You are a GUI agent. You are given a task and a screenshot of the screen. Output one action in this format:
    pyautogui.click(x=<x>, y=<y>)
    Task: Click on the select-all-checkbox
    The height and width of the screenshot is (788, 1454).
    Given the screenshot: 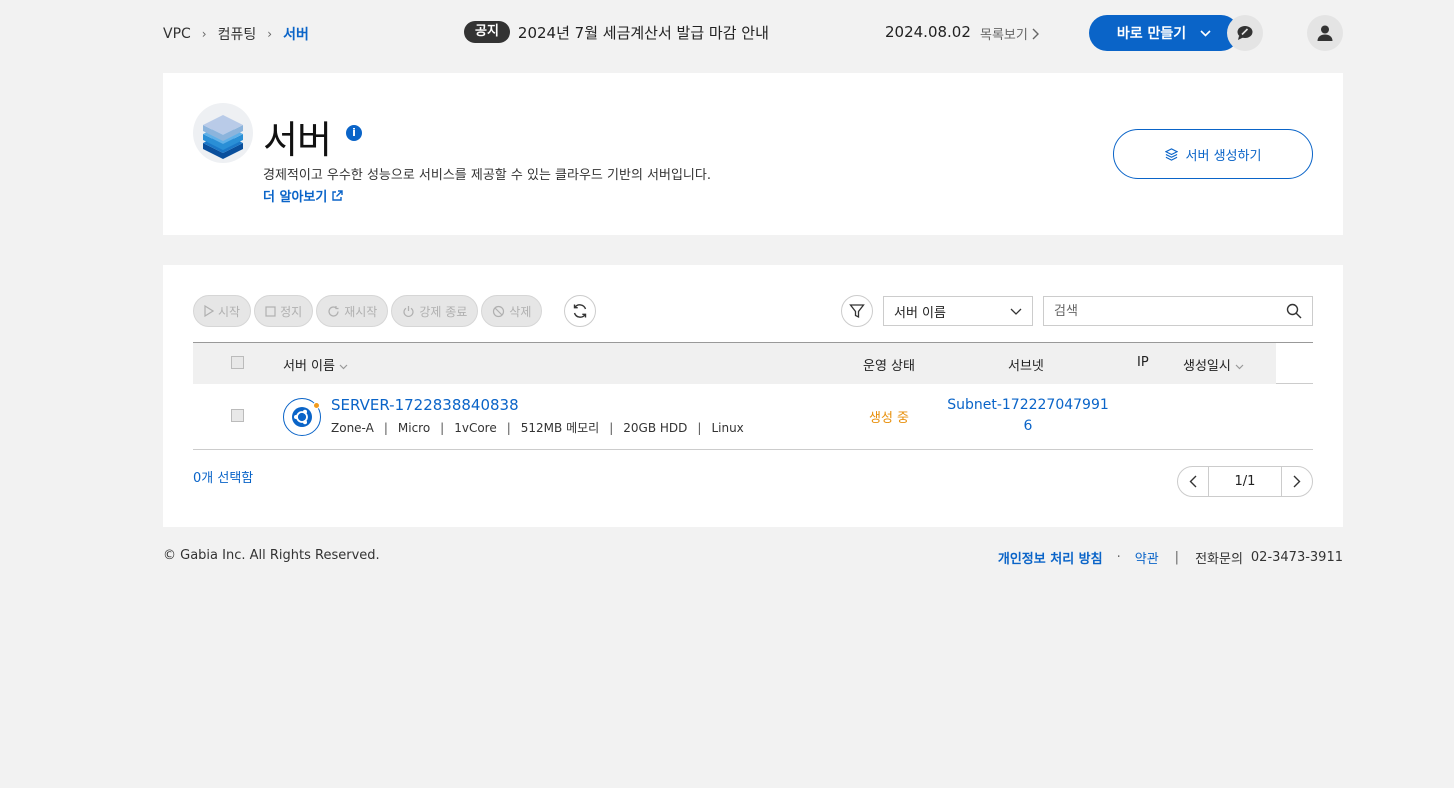 What is the action you would take?
    pyautogui.click(x=237, y=362)
    